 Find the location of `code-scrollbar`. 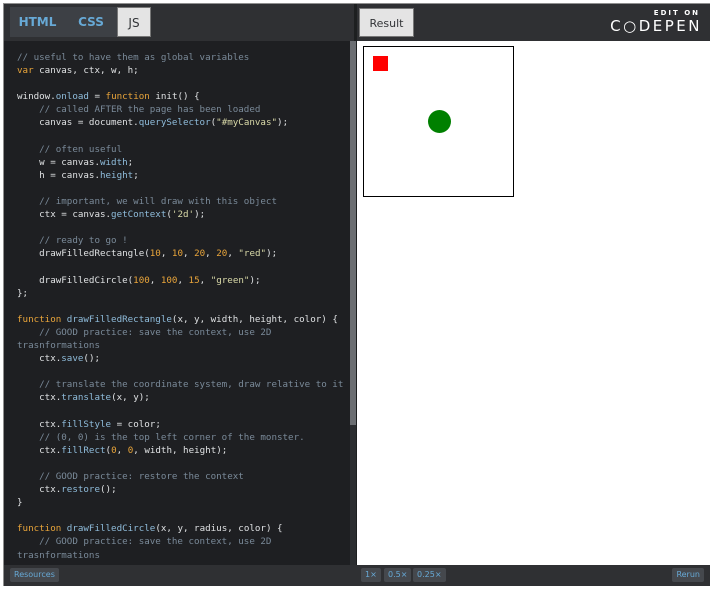

code-scrollbar is located at coordinates (353, 303).